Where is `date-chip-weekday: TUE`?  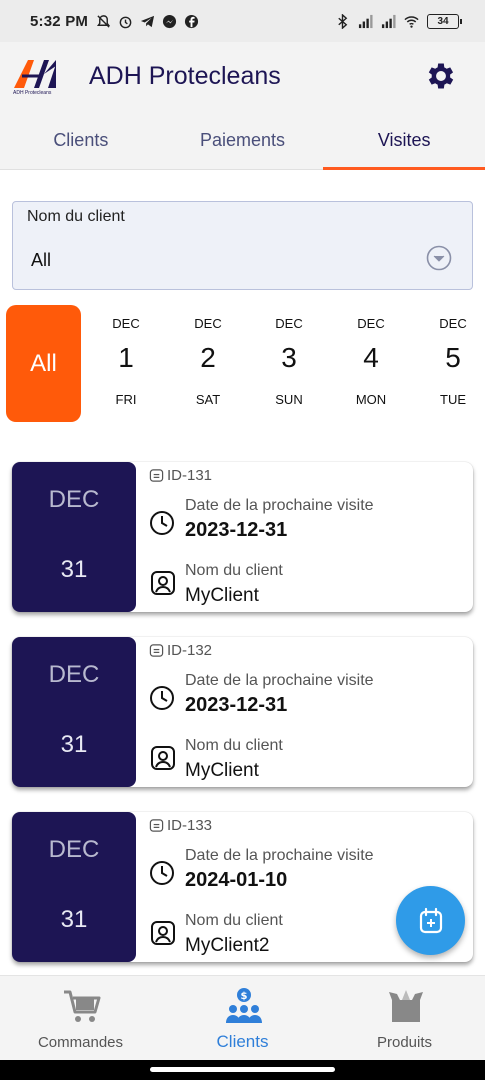
date-chip-weekday: TUE is located at coordinates (453, 399).